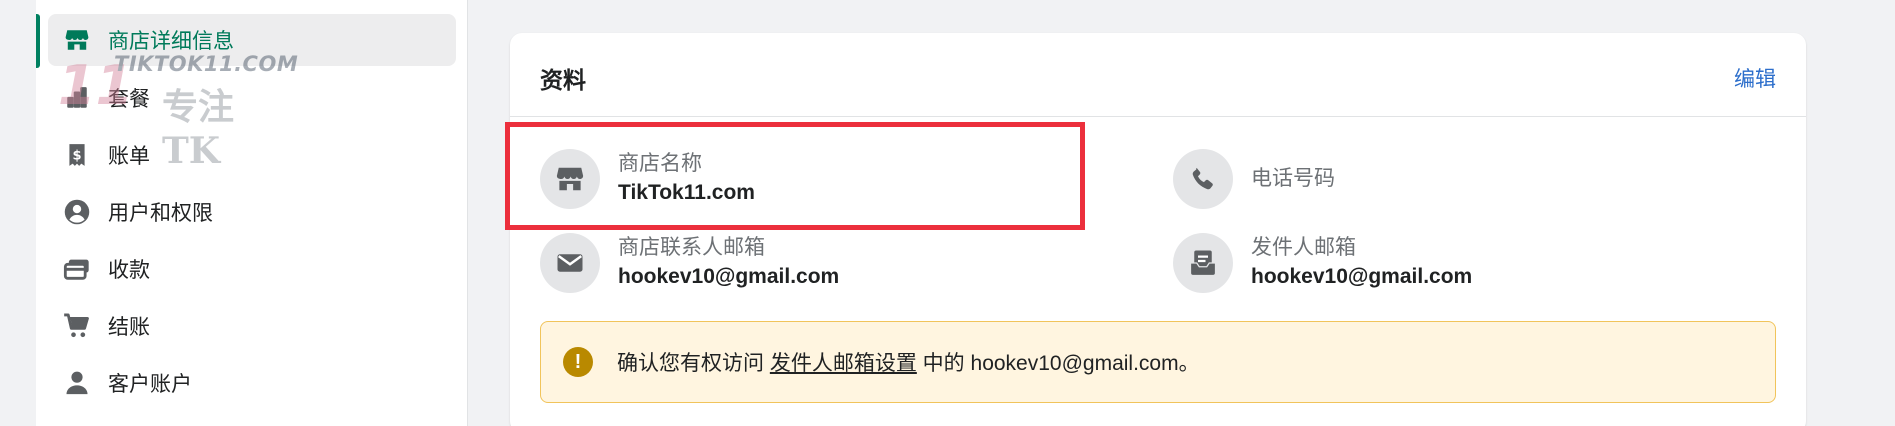  I want to click on sidebar-item-payments: 收款, so click(252, 269).